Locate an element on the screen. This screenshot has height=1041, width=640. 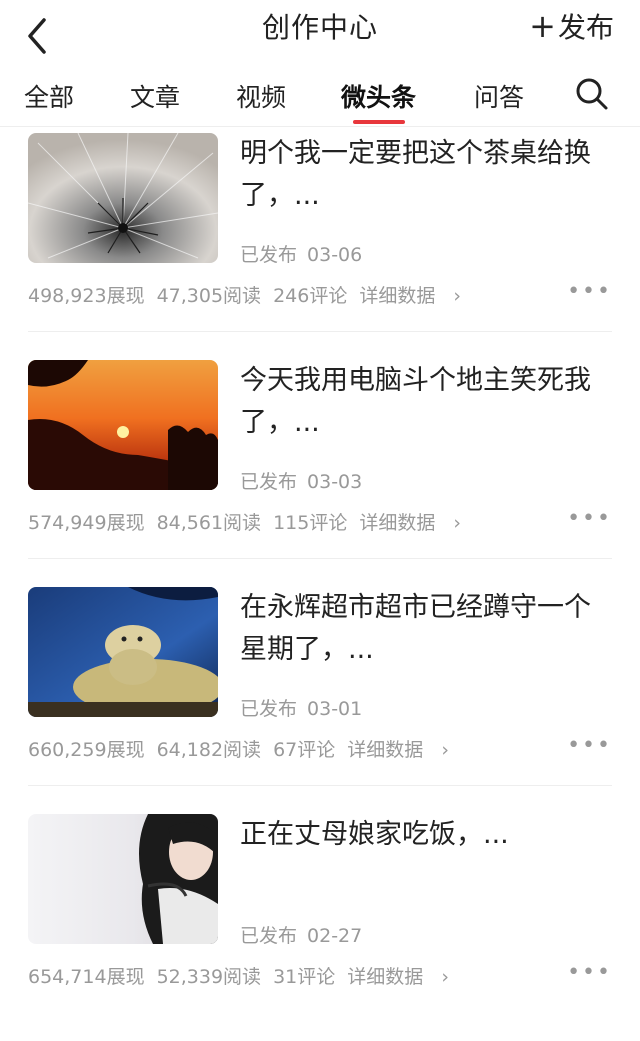
category-tabs: 全部 文章 视频 微头条 问答 is located at coordinates (320, 94).